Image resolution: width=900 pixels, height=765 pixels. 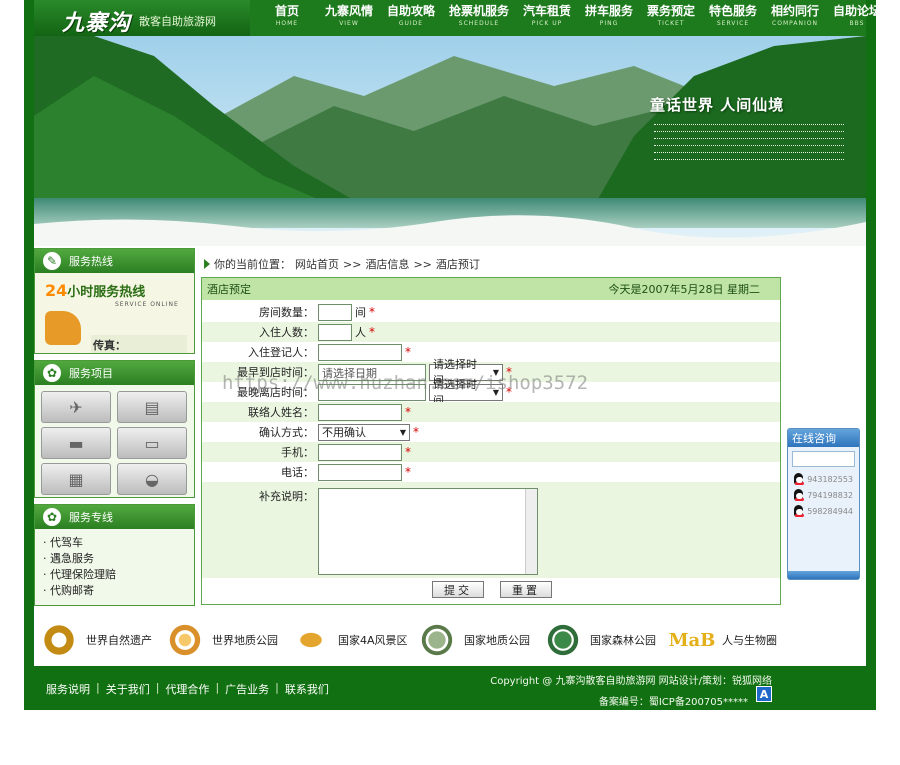 What do you see at coordinates (335, 332) in the screenshot?
I see `guests-input` at bounding box center [335, 332].